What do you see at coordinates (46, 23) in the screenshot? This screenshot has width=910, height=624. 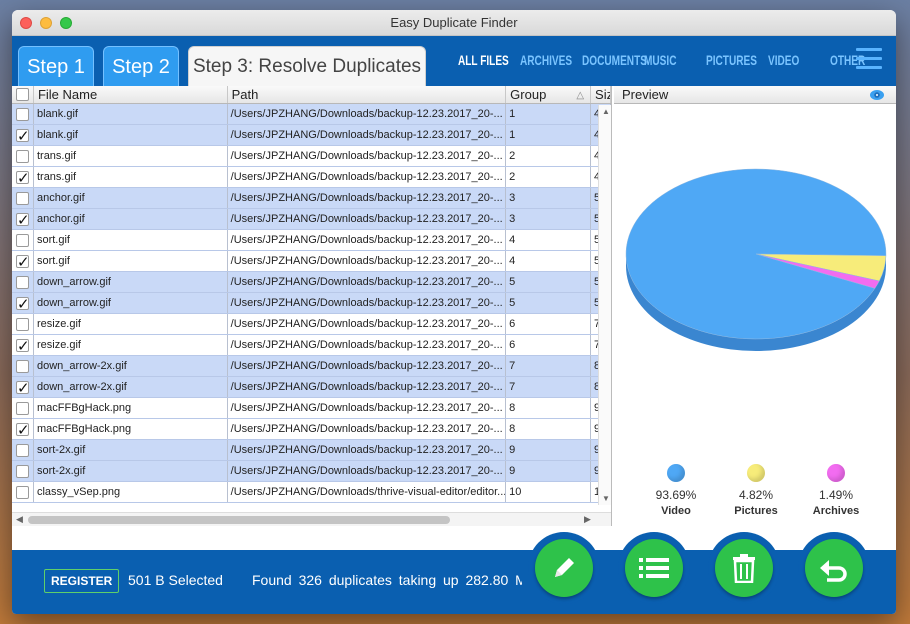 I see `minimize-window-button` at bounding box center [46, 23].